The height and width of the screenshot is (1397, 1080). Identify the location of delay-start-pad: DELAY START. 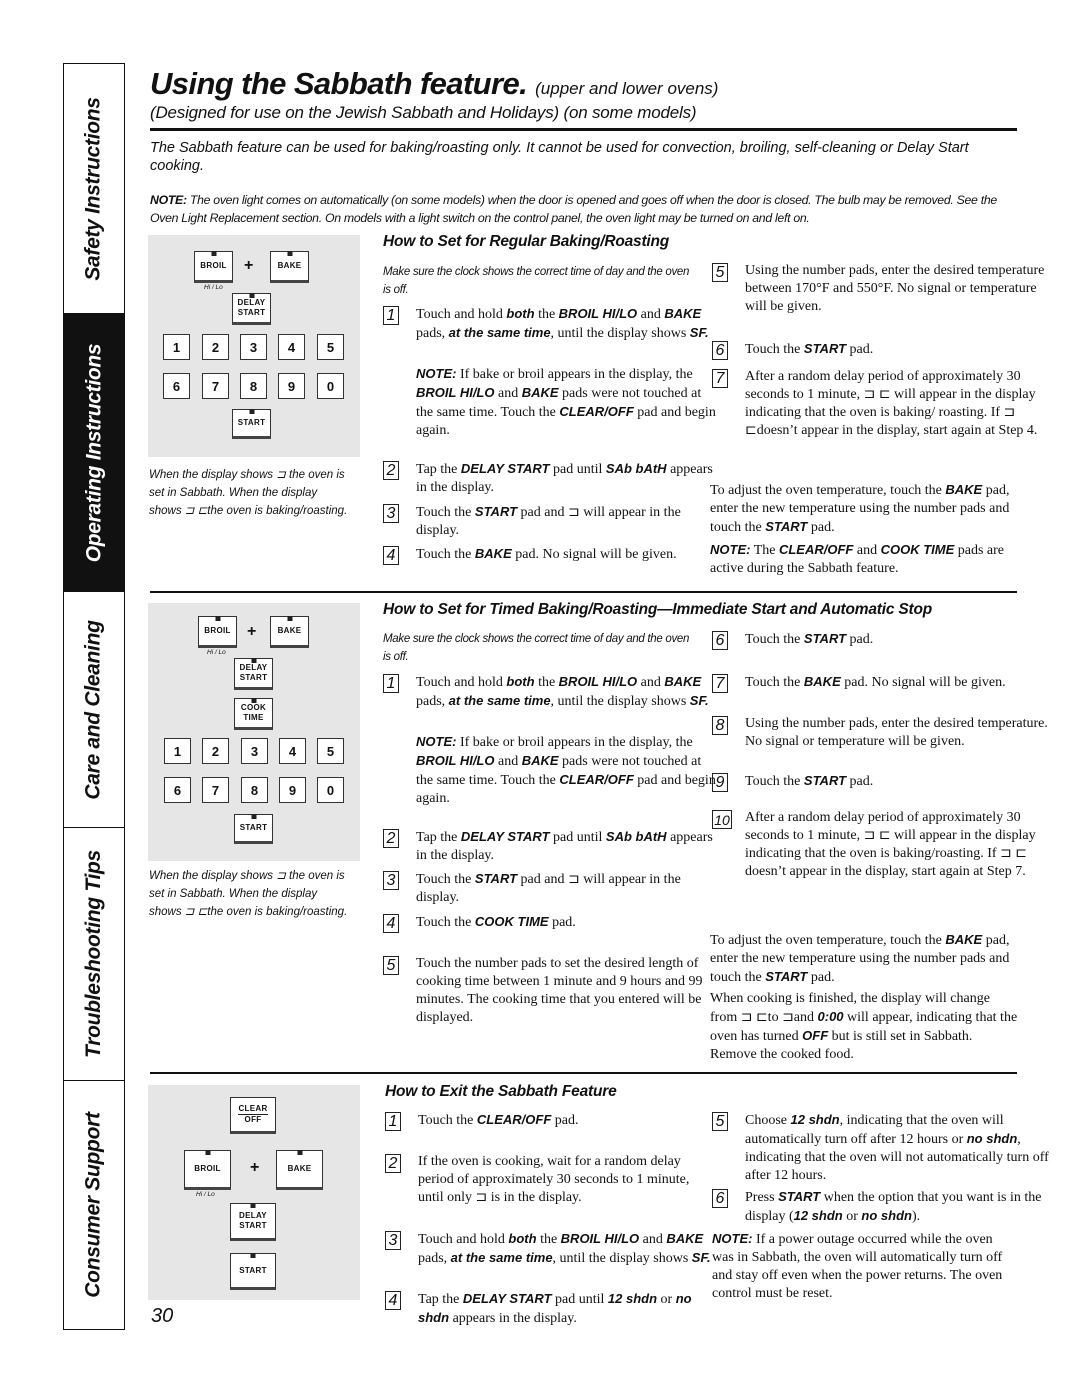
(251, 309).